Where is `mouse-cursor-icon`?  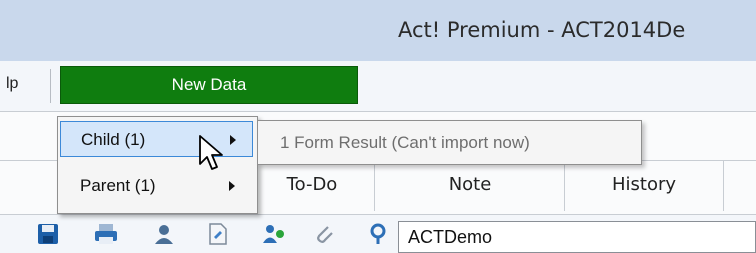 mouse-cursor-icon is located at coordinates (211, 152).